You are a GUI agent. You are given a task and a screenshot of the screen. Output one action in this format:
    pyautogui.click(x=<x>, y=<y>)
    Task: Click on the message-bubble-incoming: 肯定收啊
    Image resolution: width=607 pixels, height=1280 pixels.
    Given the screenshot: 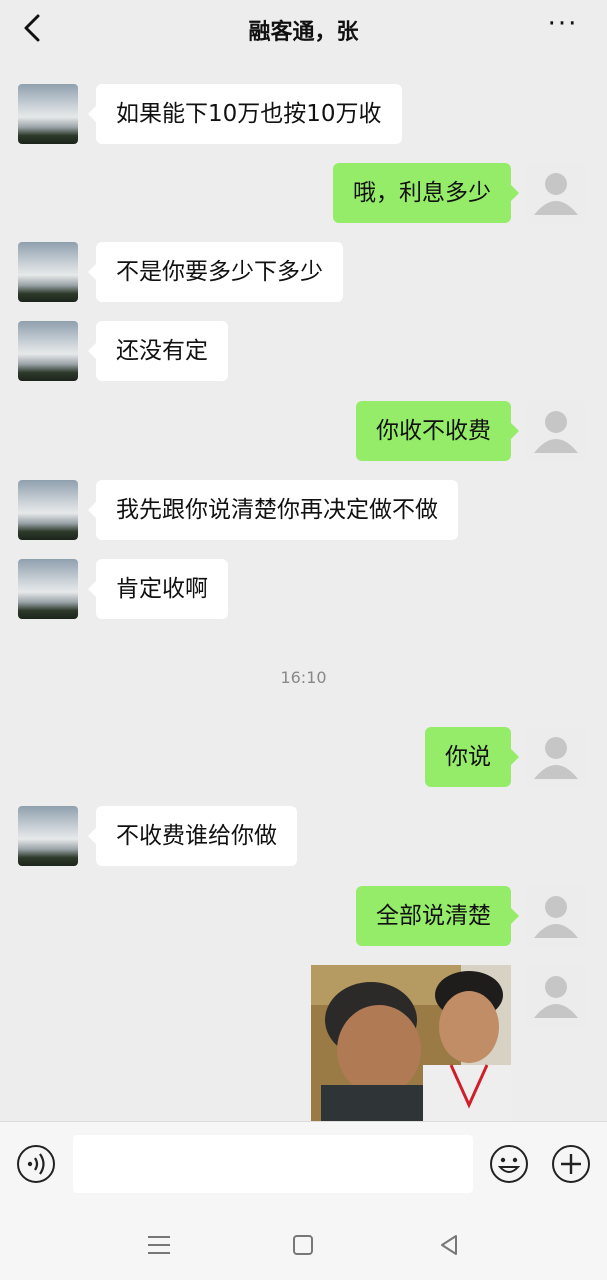 What is the action you would take?
    pyautogui.click(x=158, y=589)
    